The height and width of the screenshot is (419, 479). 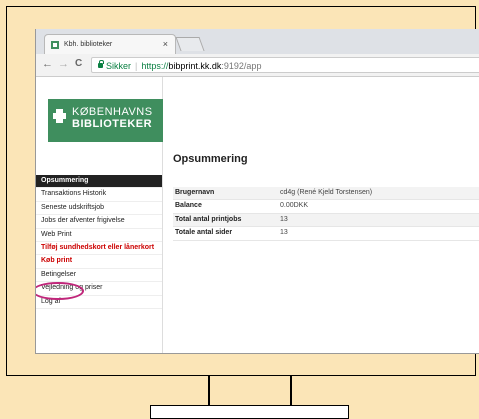 I want to click on reload-icon: C, so click(x=78, y=63).